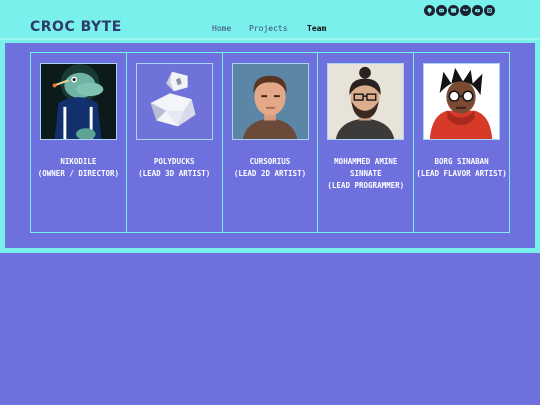 This screenshot has height=405, width=540. Describe the element at coordinates (441, 10) in the screenshot. I see `discord-icon` at that location.